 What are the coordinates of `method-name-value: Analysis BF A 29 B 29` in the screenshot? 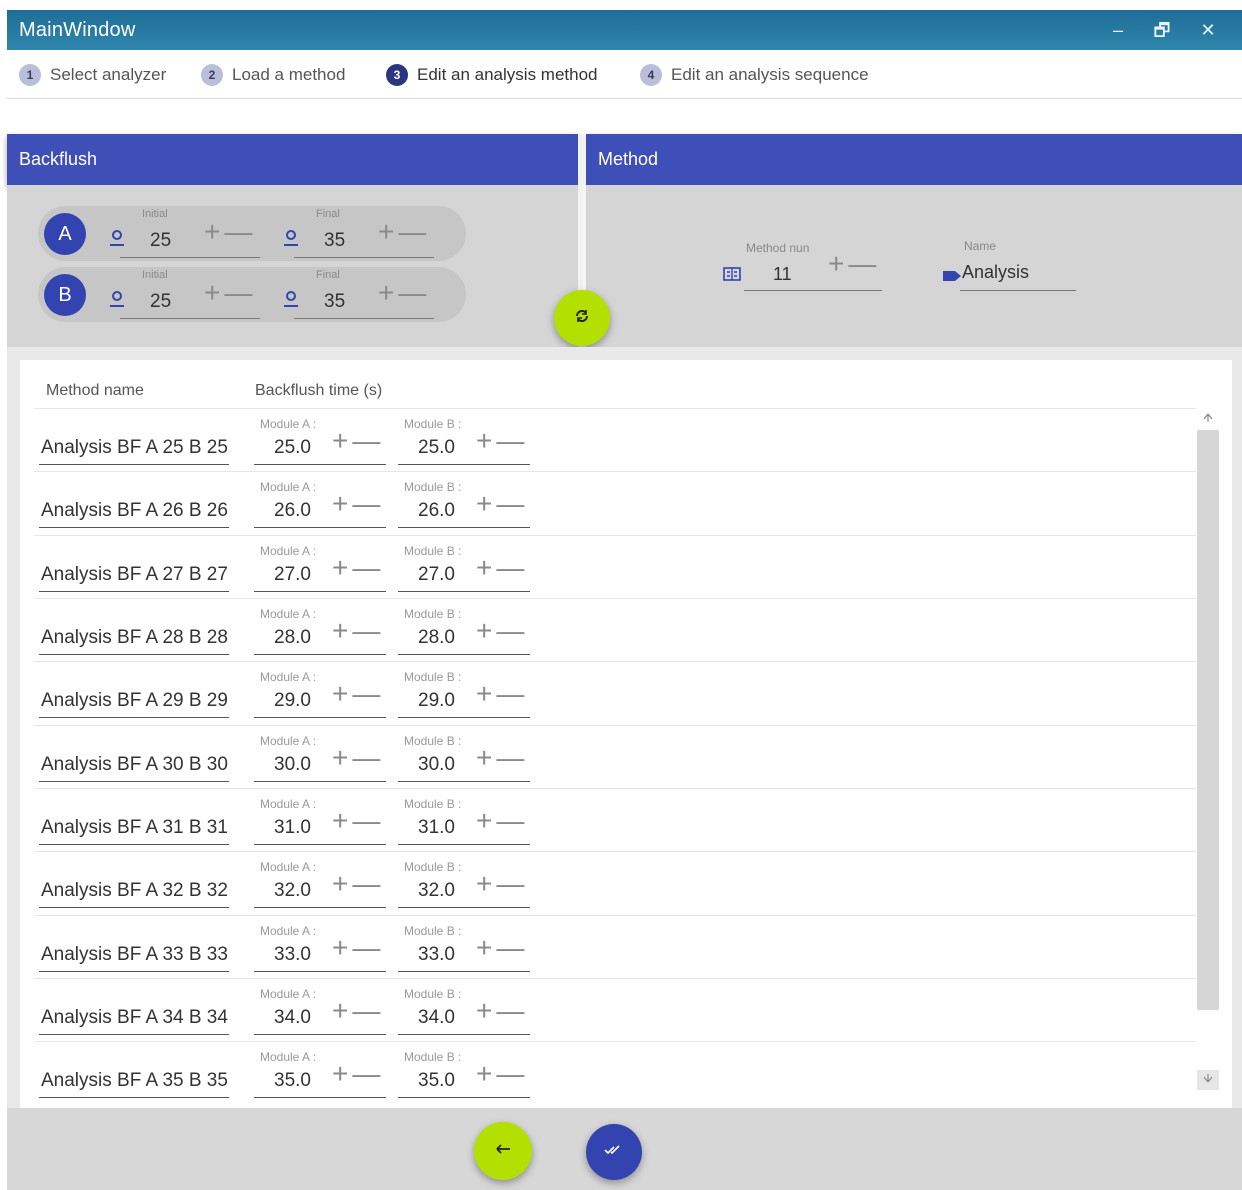 It's located at (134, 701).